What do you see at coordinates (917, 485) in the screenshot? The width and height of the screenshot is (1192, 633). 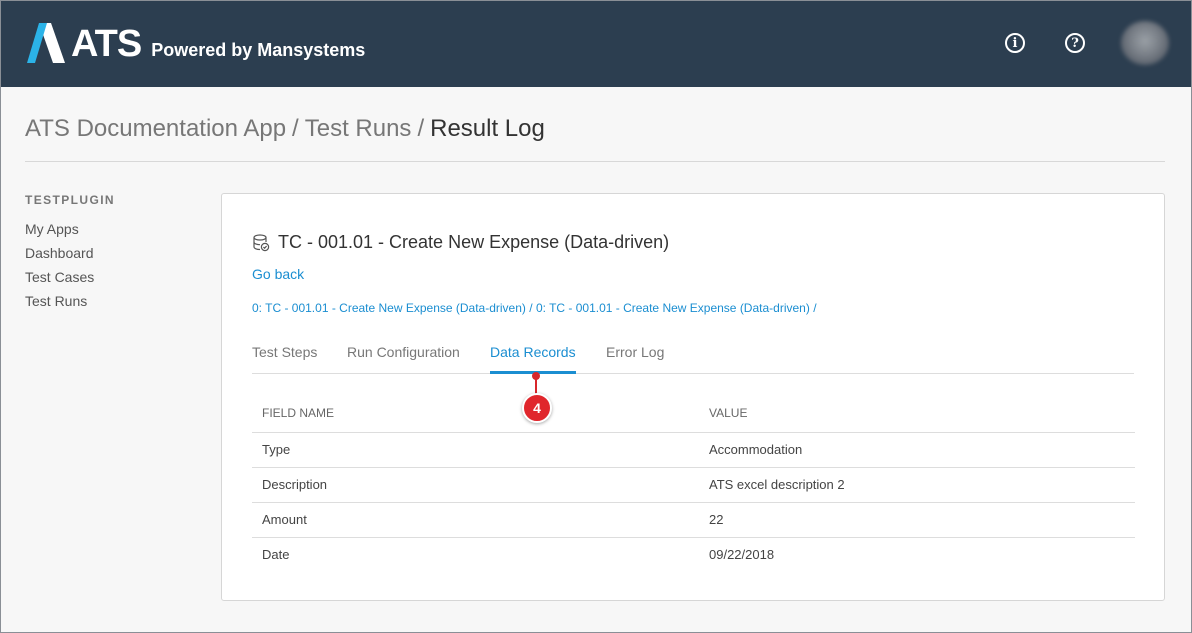 I see `value-cell: ATS excel description 2` at bounding box center [917, 485].